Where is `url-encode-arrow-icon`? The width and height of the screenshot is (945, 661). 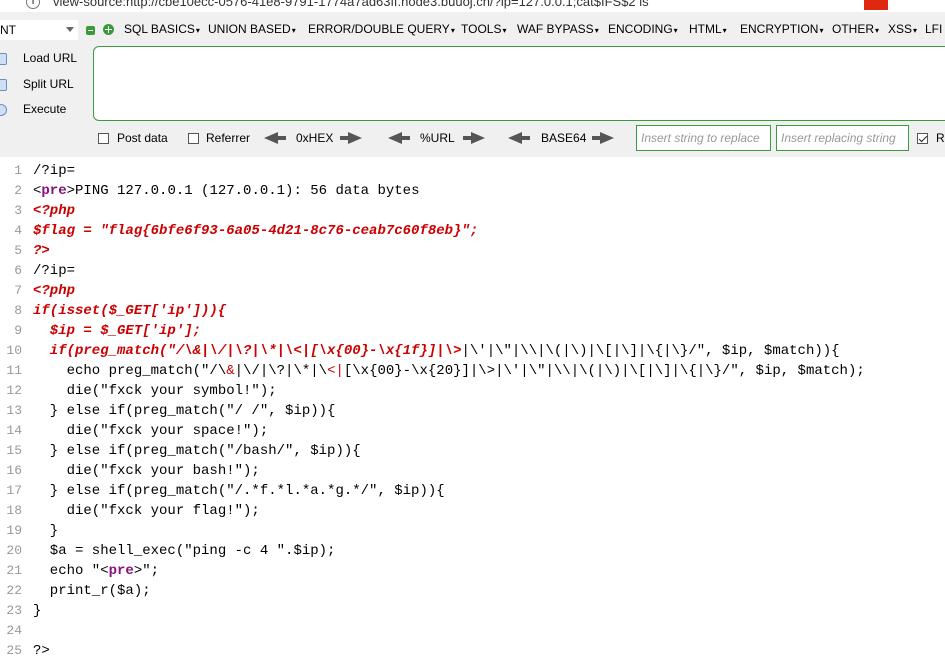 url-encode-arrow-icon is located at coordinates (474, 138).